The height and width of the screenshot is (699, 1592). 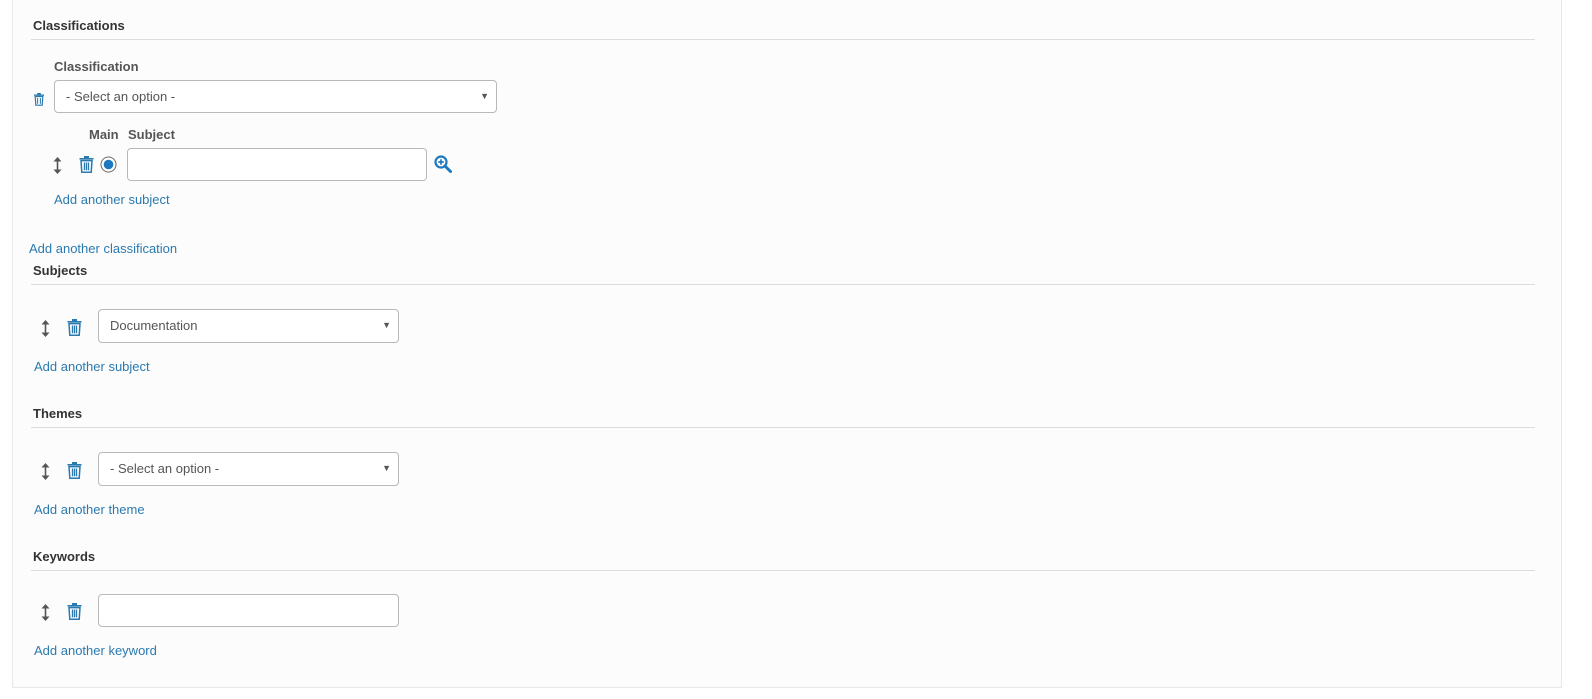 What do you see at coordinates (64, 556) in the screenshot?
I see `keywords-section-title: Keywords` at bounding box center [64, 556].